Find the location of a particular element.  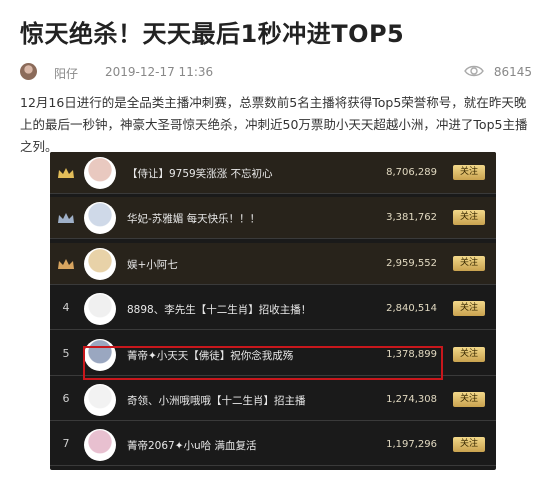

leaderboard-row: 【侍让】9759笑涨涨 不忘初心 8,706,289 关注 is located at coordinates (273, 173).